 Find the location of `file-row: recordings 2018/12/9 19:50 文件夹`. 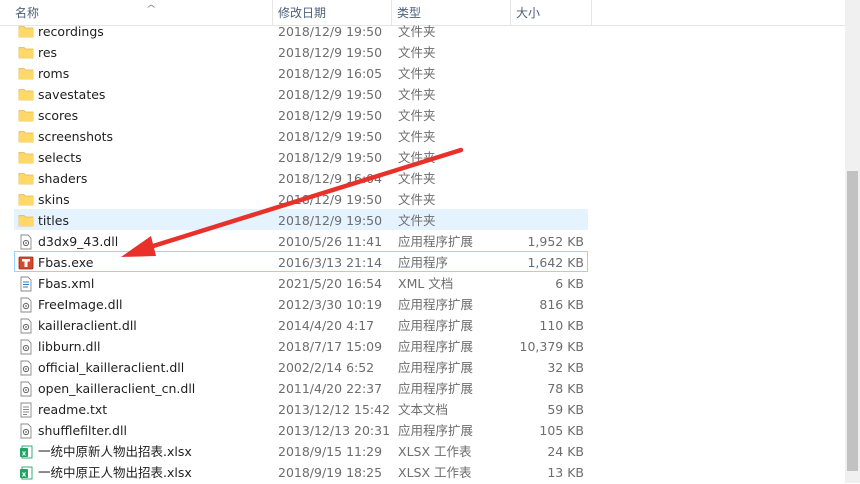

file-row: recordings 2018/12/9 19:50 文件夹 is located at coordinates (301, 30).